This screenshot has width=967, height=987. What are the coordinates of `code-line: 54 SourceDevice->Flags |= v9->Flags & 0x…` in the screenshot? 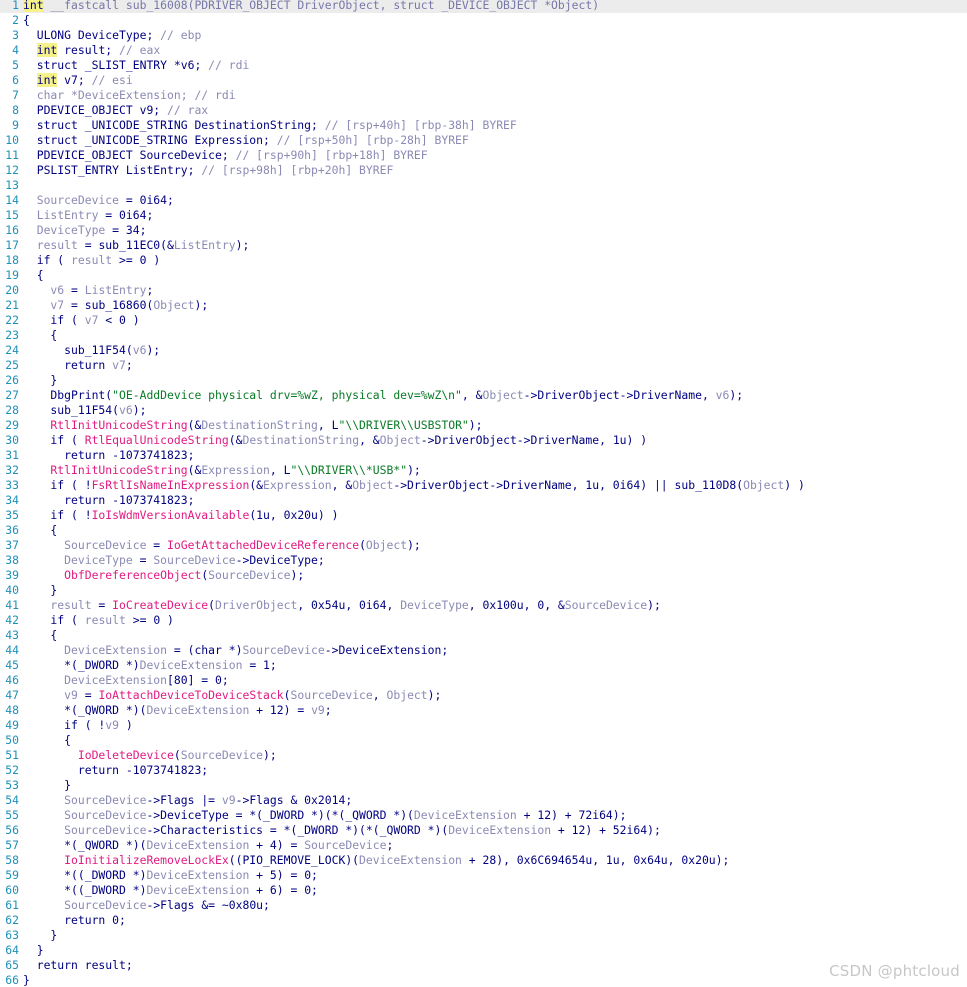 It's located at (483, 800).